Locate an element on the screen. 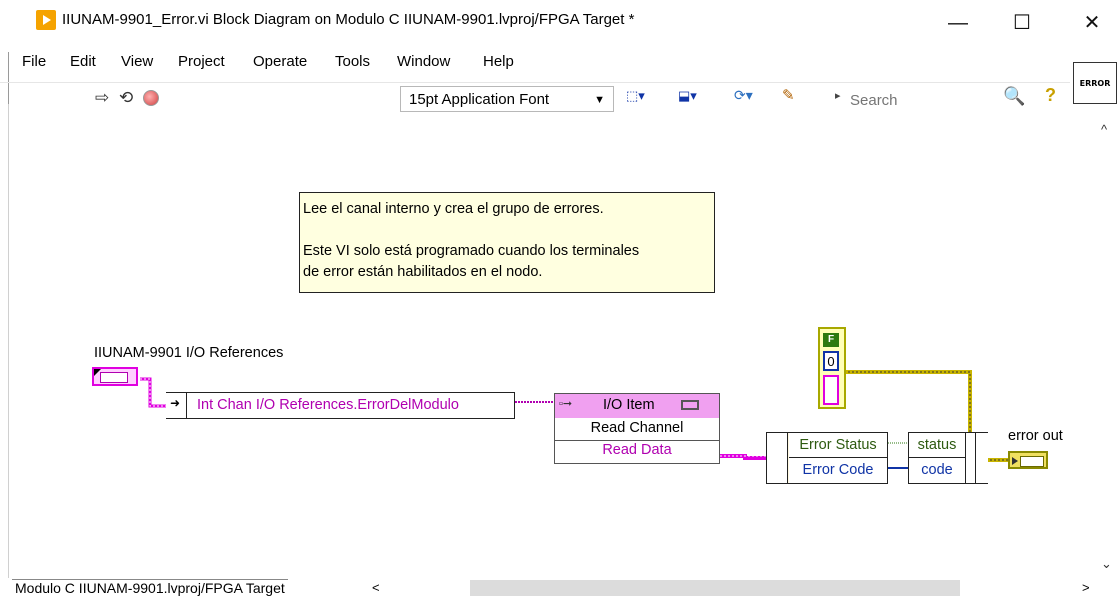 This screenshot has width=1117, height=596. bundle-status: status is located at coordinates (937, 445).